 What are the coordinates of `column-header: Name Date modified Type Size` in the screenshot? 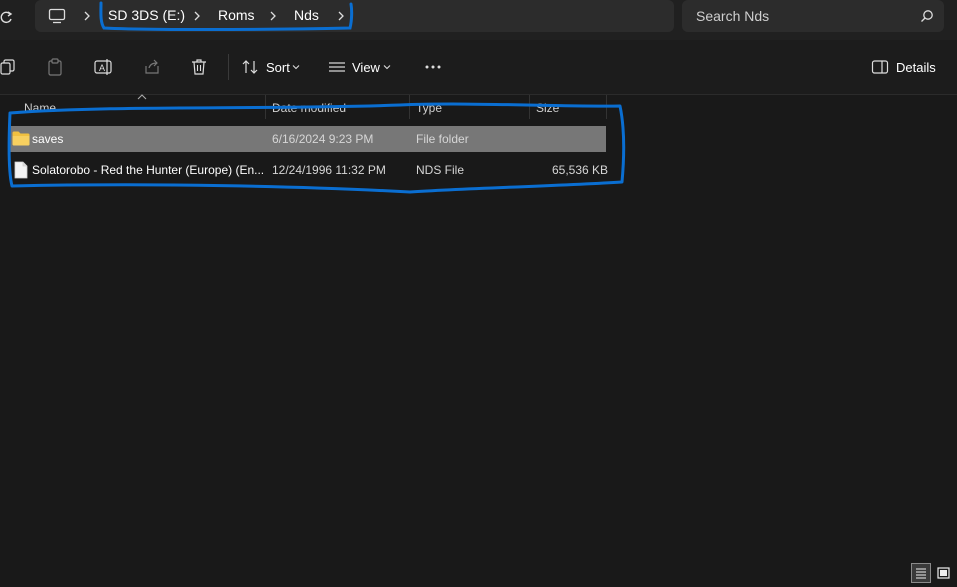 It's located at (478, 107).